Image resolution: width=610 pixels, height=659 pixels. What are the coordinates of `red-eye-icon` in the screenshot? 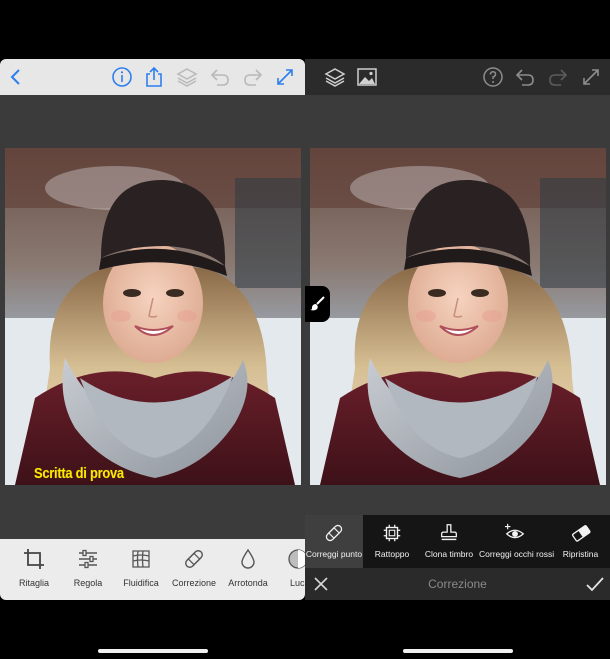 It's located at (515, 533).